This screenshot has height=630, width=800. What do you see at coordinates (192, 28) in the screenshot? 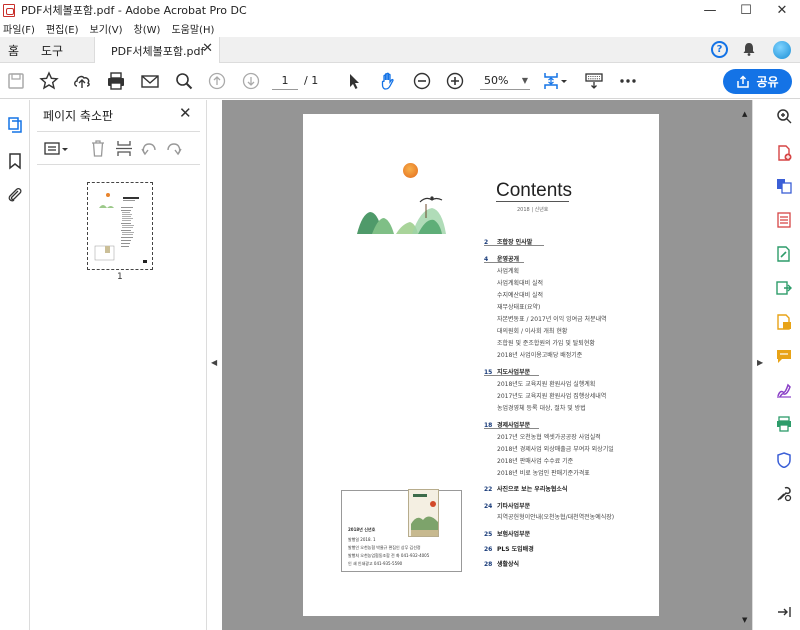
I see `menu-help: 도움말(H)` at bounding box center [192, 28].